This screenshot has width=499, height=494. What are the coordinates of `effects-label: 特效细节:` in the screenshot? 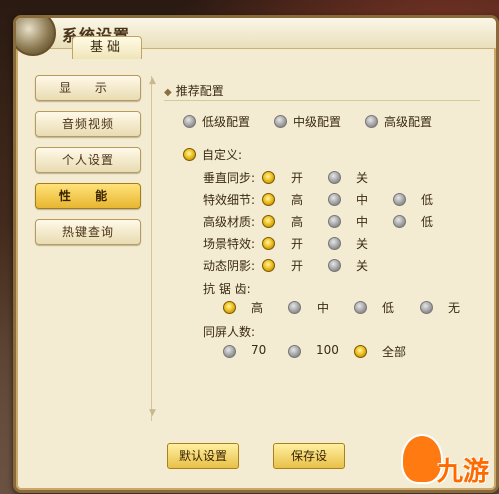 It's located at (229, 200).